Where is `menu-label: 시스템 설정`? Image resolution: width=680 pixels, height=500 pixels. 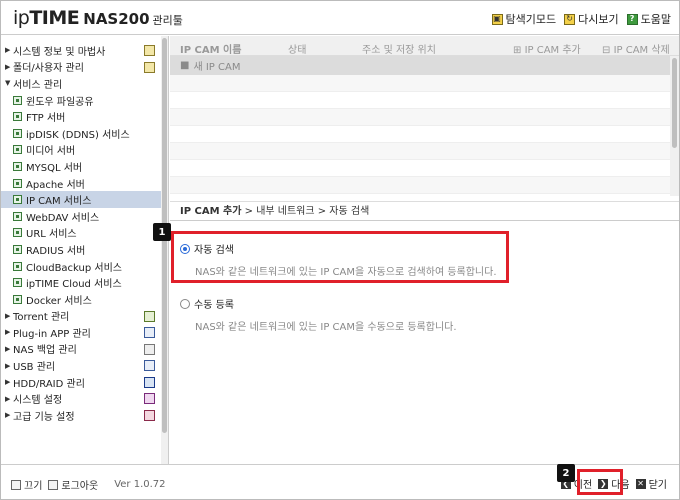 menu-label: 시스템 설정 is located at coordinates (38, 401).